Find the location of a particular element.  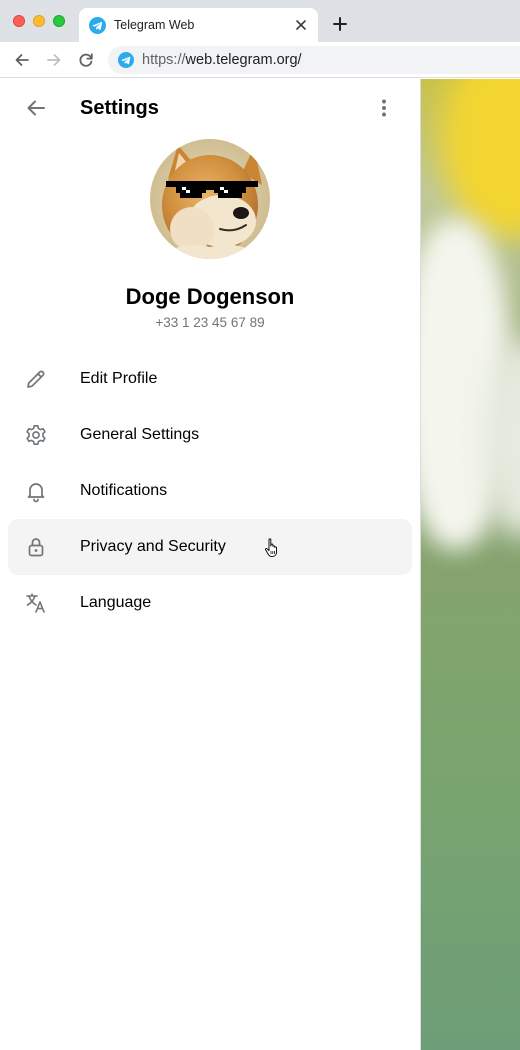

avatar is located at coordinates (210, 199).